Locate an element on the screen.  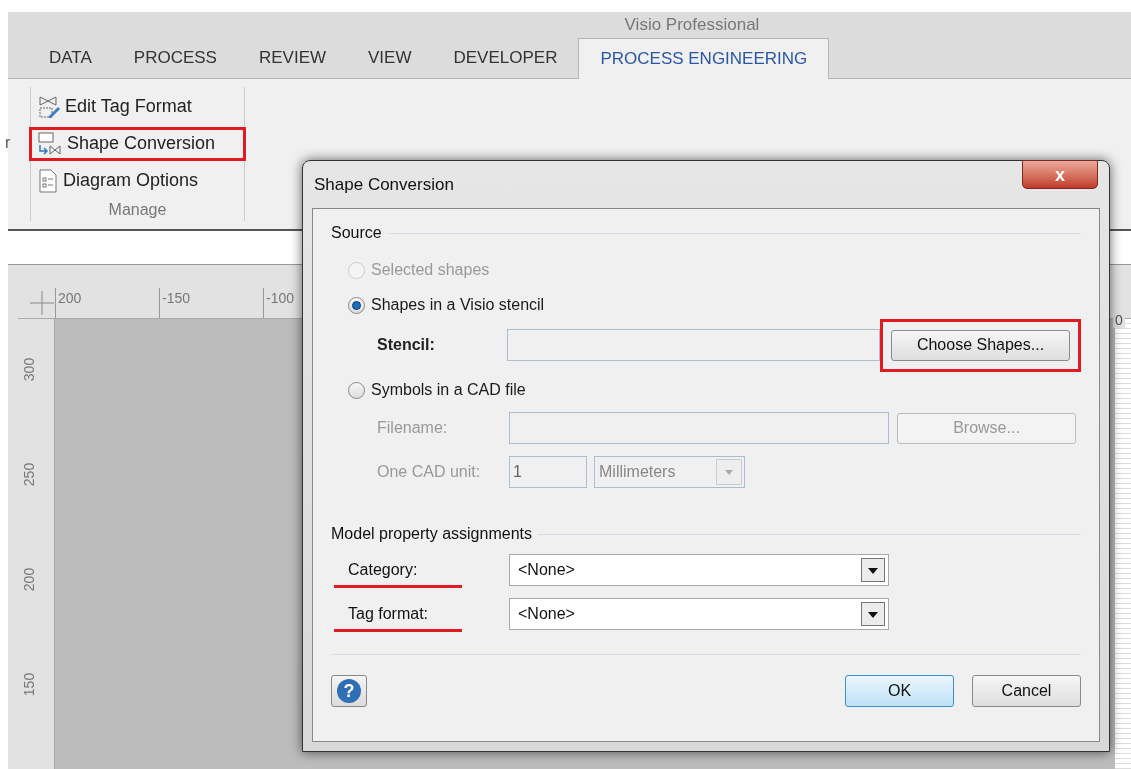
ribbon-tab: PROCESS is located at coordinates (175, 57).